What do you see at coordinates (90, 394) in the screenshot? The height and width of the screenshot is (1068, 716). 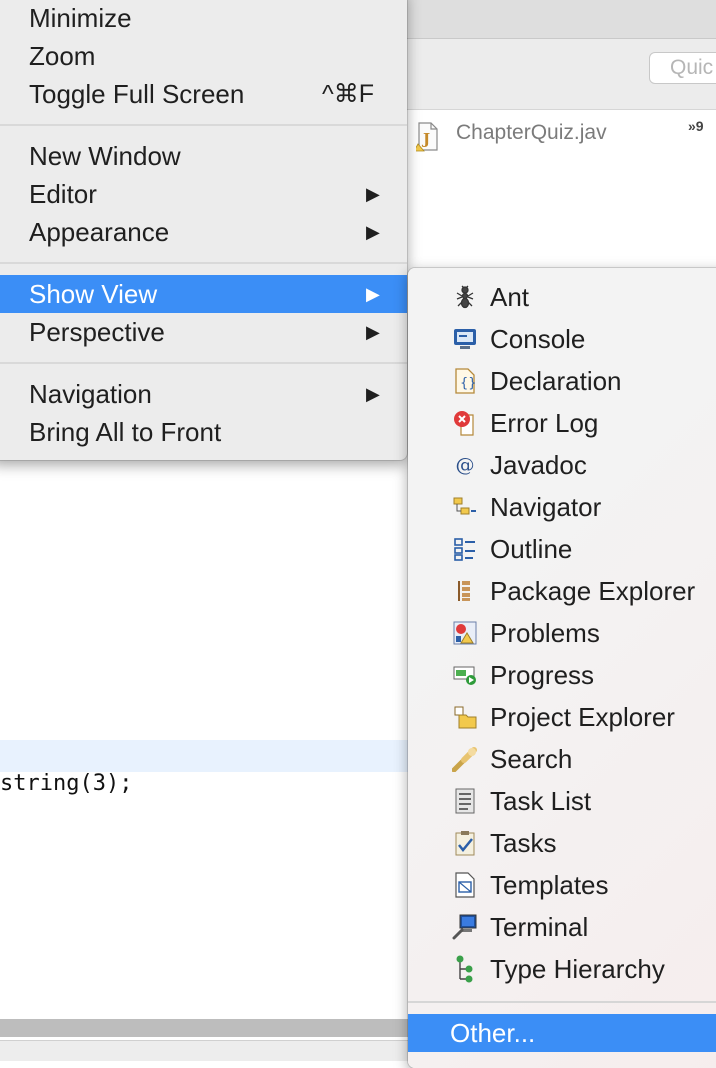 I see `menu-item-label: Navigation` at bounding box center [90, 394].